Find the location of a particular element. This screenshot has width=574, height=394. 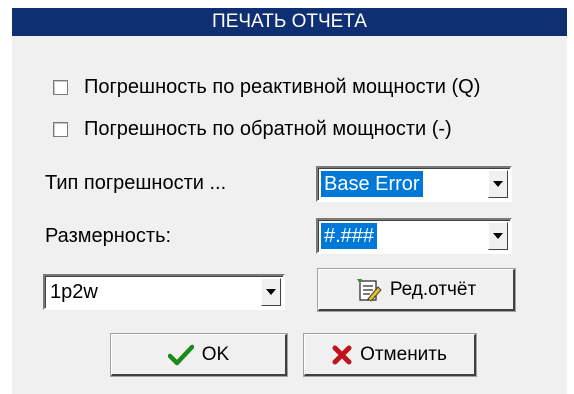

dimension-dropdown-button is located at coordinates (498, 236).